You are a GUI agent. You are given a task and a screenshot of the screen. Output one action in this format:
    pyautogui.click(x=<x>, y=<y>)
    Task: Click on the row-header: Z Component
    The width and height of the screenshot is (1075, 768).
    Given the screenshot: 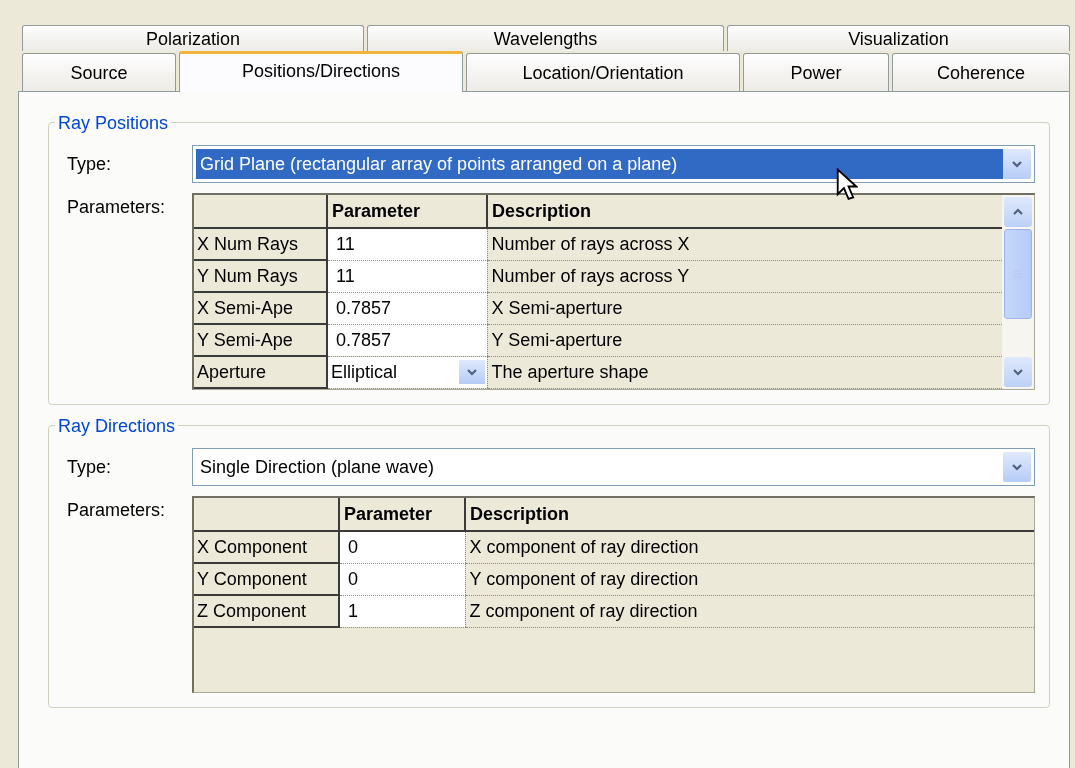 What is the action you would take?
    pyautogui.click(x=266, y=611)
    